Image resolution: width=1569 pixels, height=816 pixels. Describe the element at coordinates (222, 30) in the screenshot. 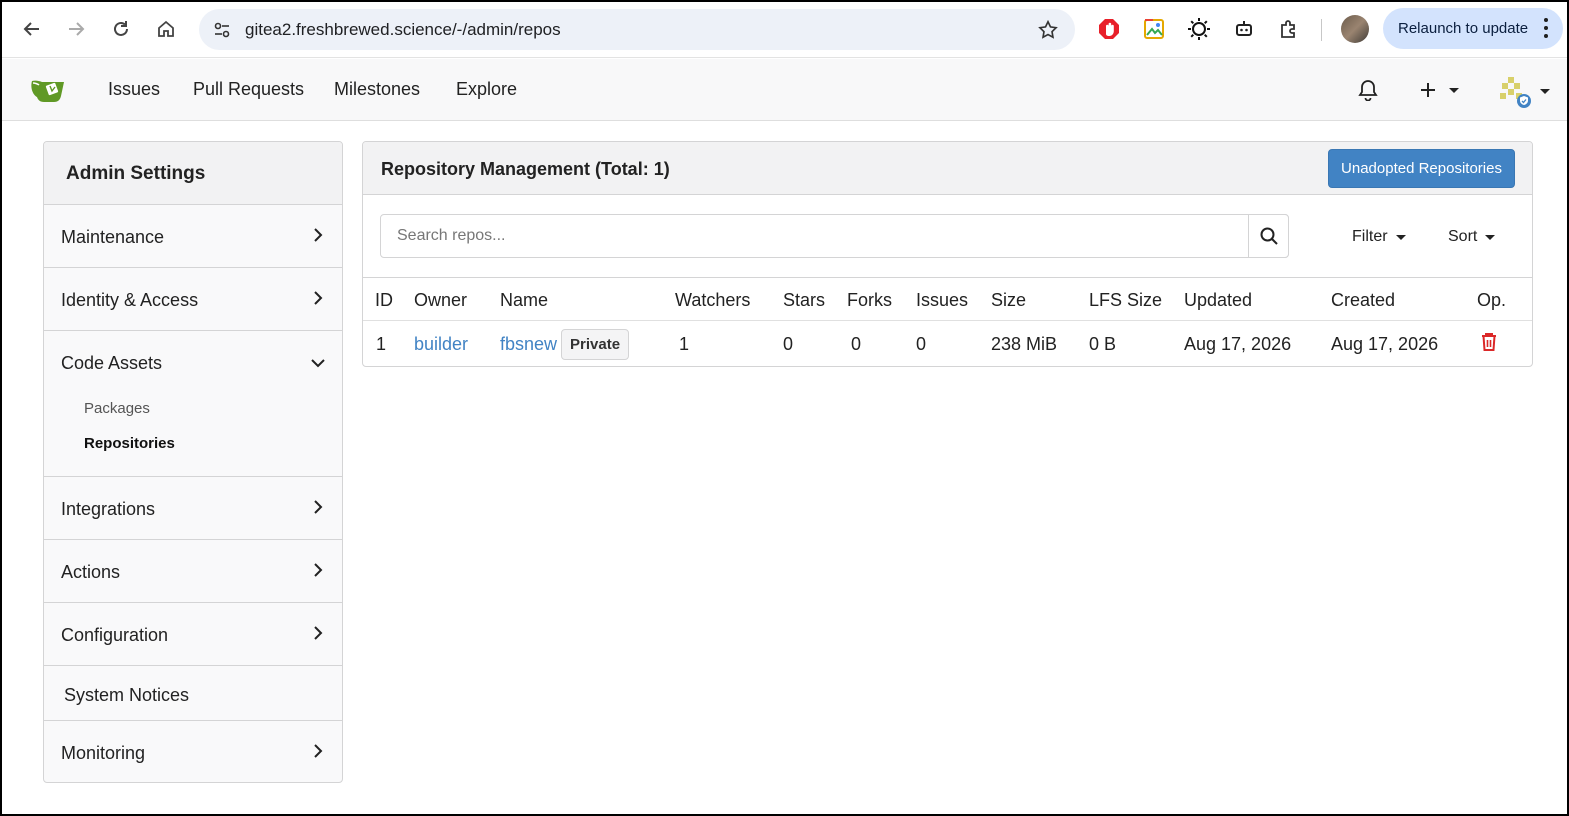

I see `site-info-icon` at that location.